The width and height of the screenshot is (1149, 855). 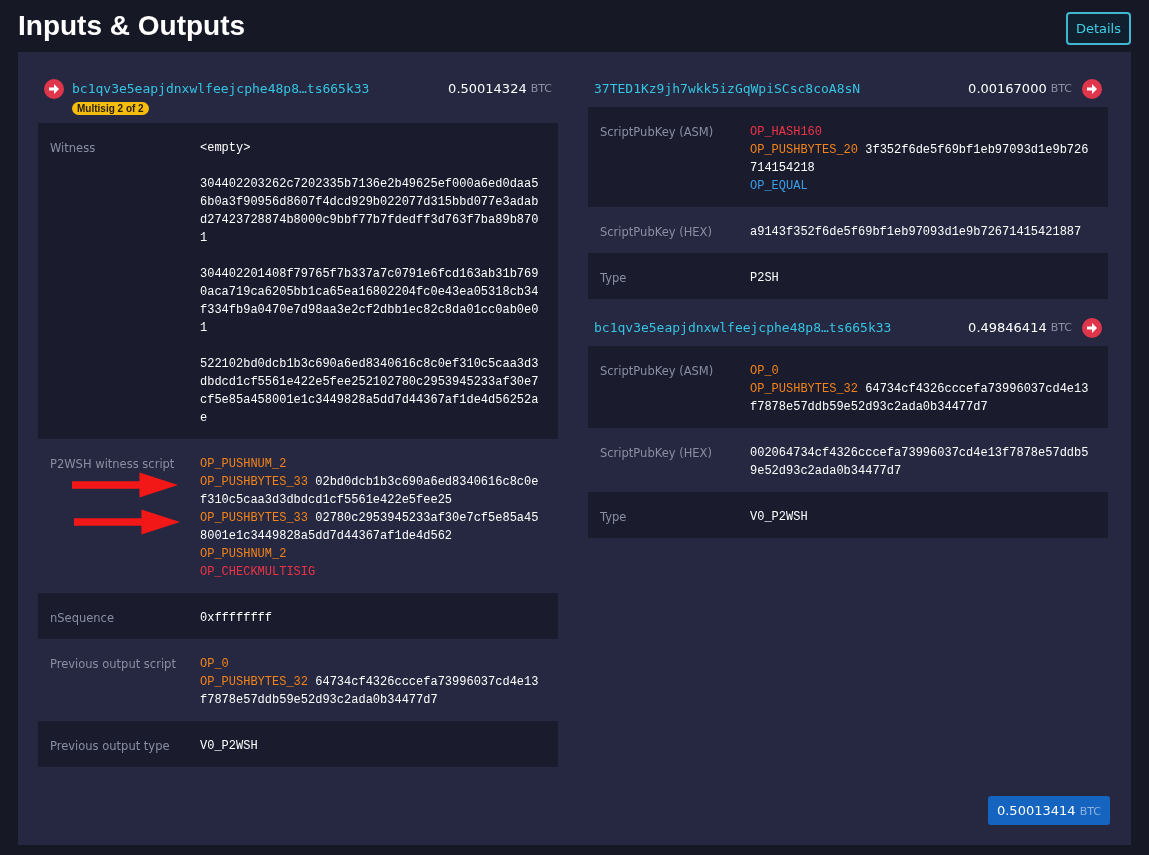 I want to click on detail-label: Previous output type, so click(x=110, y=746).